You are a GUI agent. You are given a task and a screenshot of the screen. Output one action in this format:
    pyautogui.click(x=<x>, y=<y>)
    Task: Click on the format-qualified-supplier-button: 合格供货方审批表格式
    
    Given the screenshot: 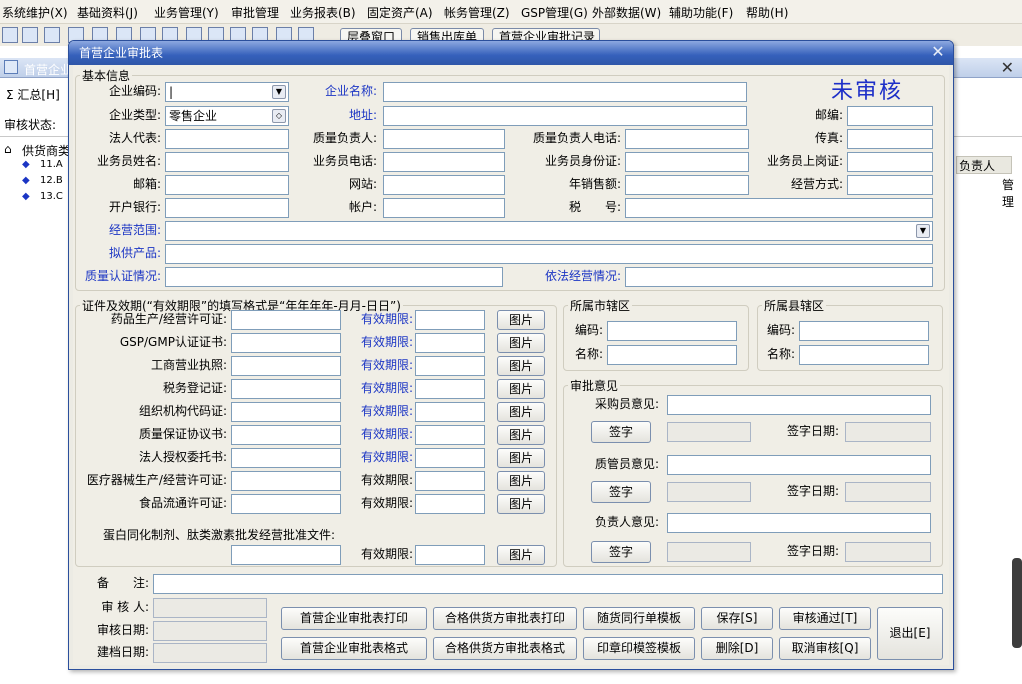 What is the action you would take?
    pyautogui.click(x=505, y=648)
    